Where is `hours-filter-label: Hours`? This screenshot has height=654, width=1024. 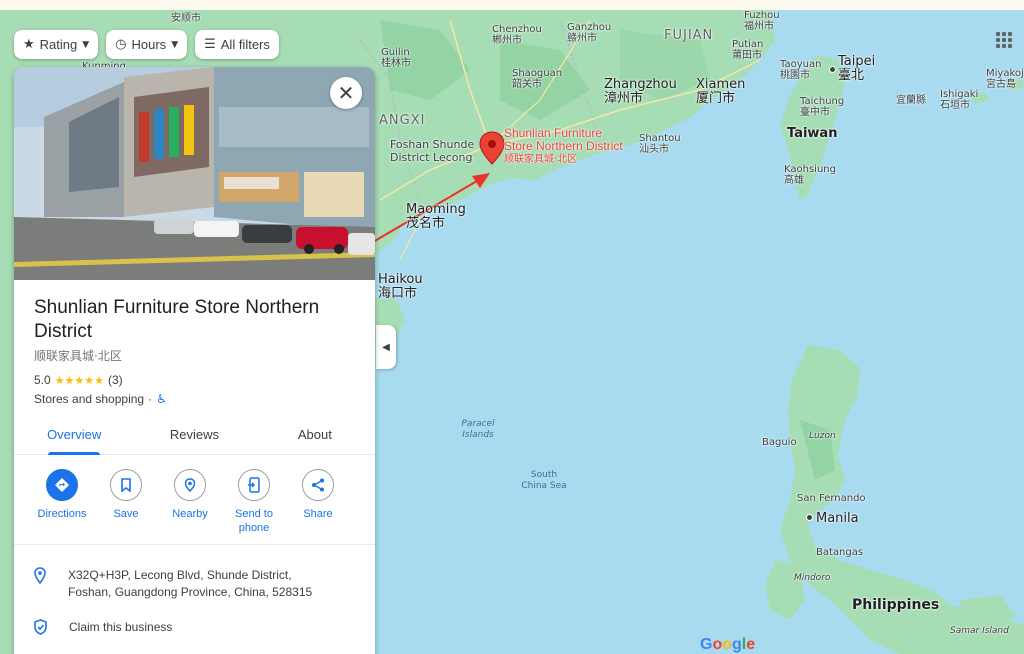
hours-filter-label: Hours is located at coordinates (149, 44).